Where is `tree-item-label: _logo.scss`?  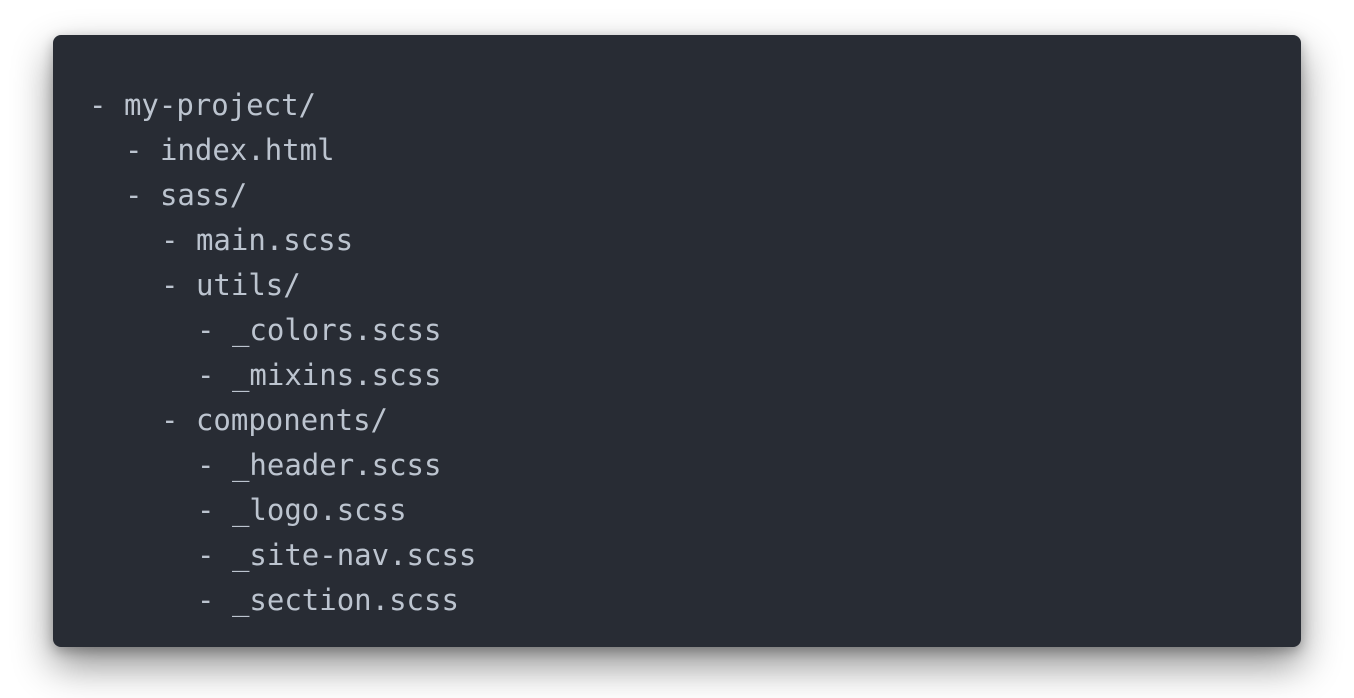 tree-item-label: _logo.scss is located at coordinates (319, 510).